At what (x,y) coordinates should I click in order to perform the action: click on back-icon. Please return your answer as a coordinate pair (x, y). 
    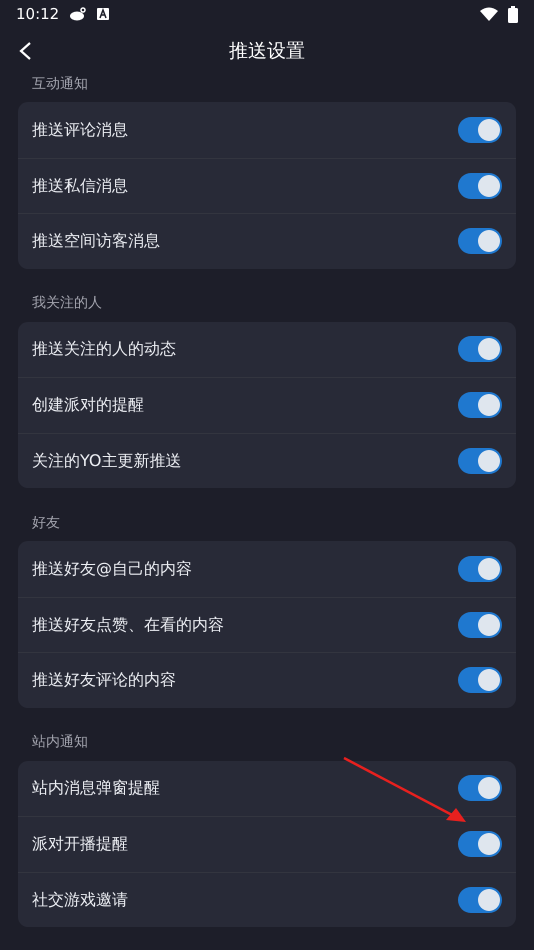
    Looking at the image, I should click on (25, 51).